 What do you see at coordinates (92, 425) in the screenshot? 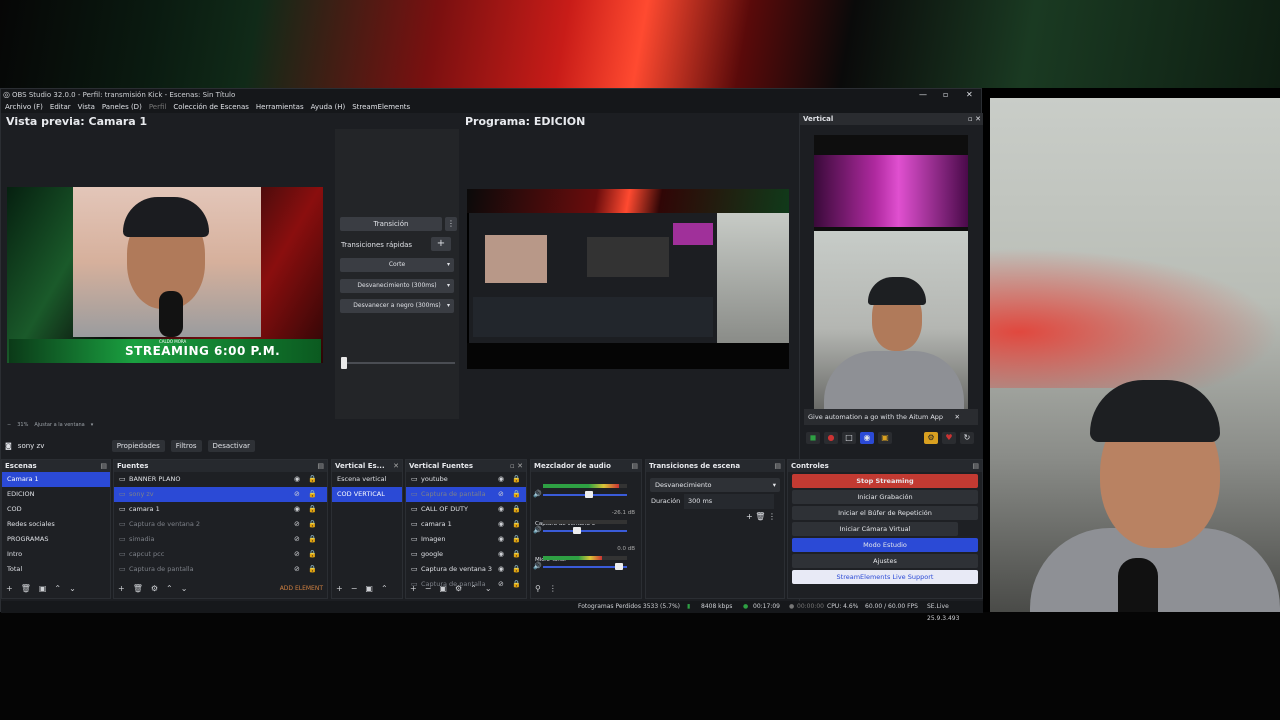
I see `chevron-down-icon: ▾` at bounding box center [92, 425].